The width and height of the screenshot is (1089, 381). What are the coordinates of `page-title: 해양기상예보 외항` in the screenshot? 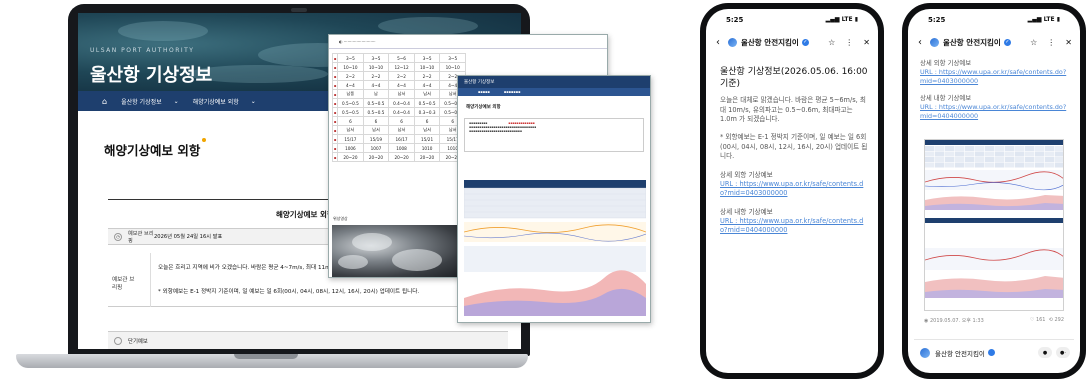 It's located at (155, 148).